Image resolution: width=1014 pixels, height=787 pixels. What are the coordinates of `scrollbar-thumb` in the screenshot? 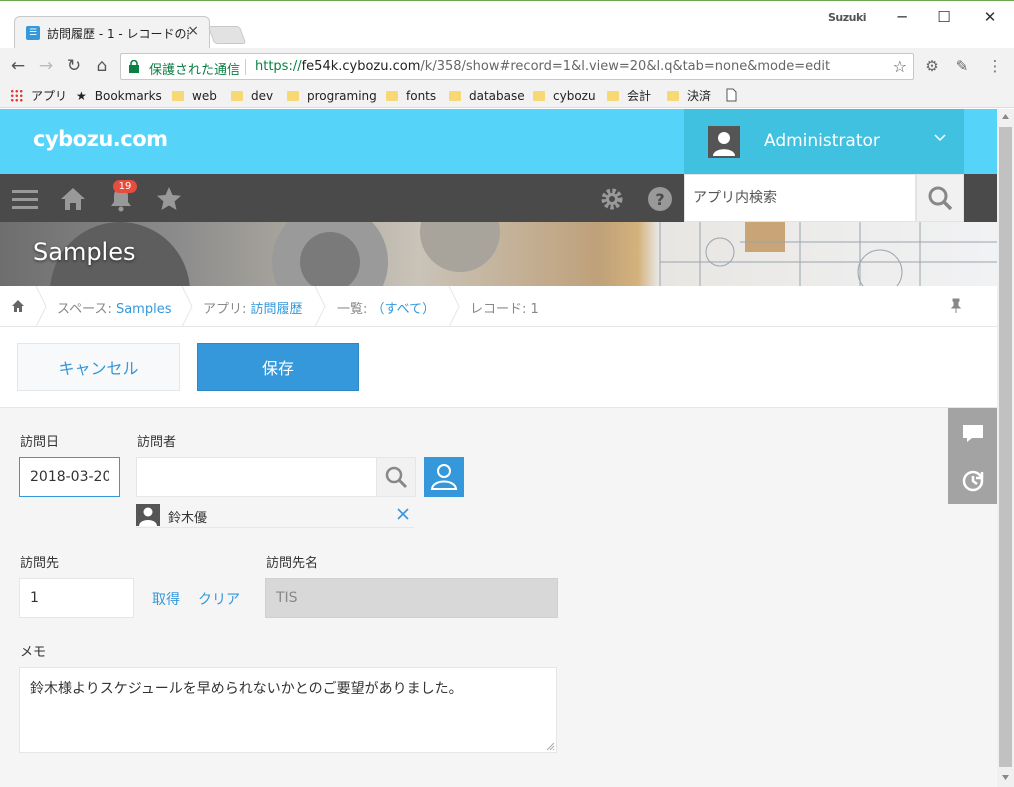 It's located at (1005, 447).